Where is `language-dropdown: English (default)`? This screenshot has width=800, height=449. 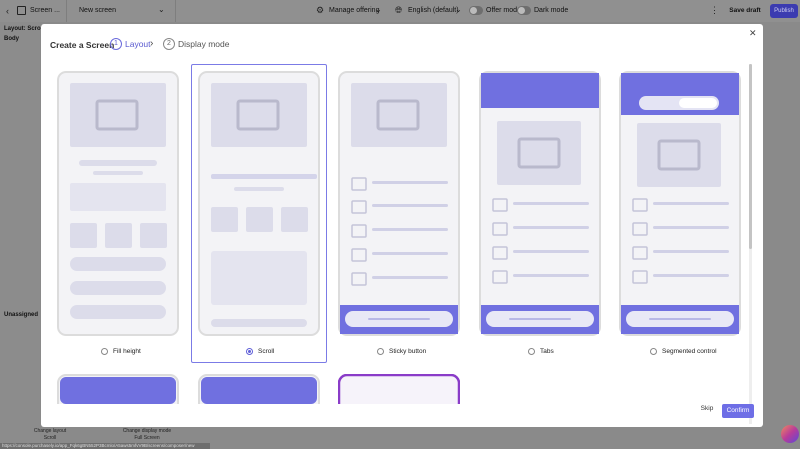 language-dropdown: English (default) is located at coordinates (433, 10).